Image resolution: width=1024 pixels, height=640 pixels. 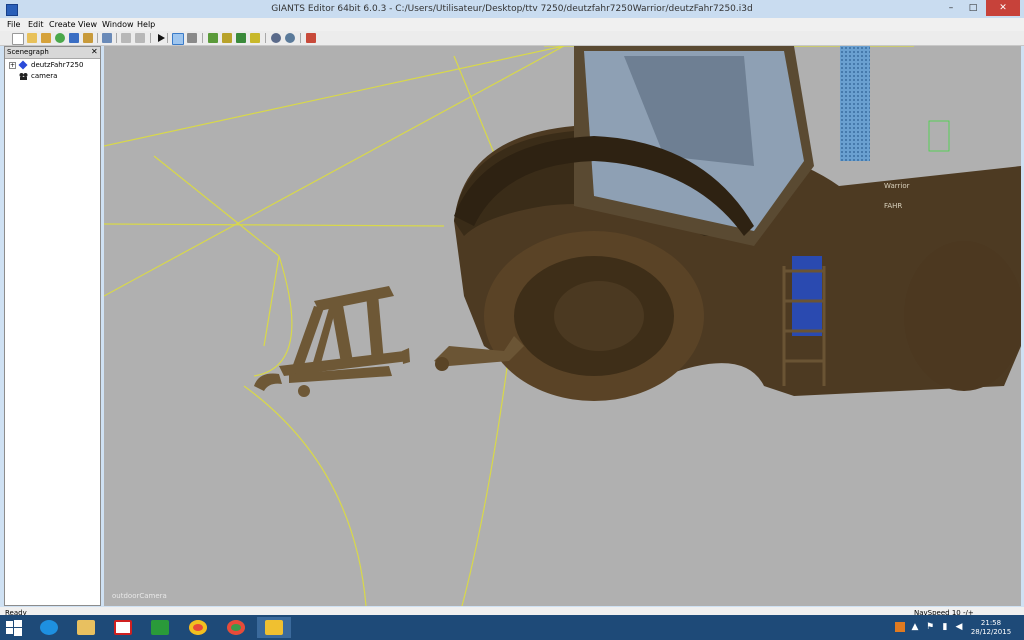 What do you see at coordinates (146, 24) in the screenshot?
I see `menu-help: Help` at bounding box center [146, 24].